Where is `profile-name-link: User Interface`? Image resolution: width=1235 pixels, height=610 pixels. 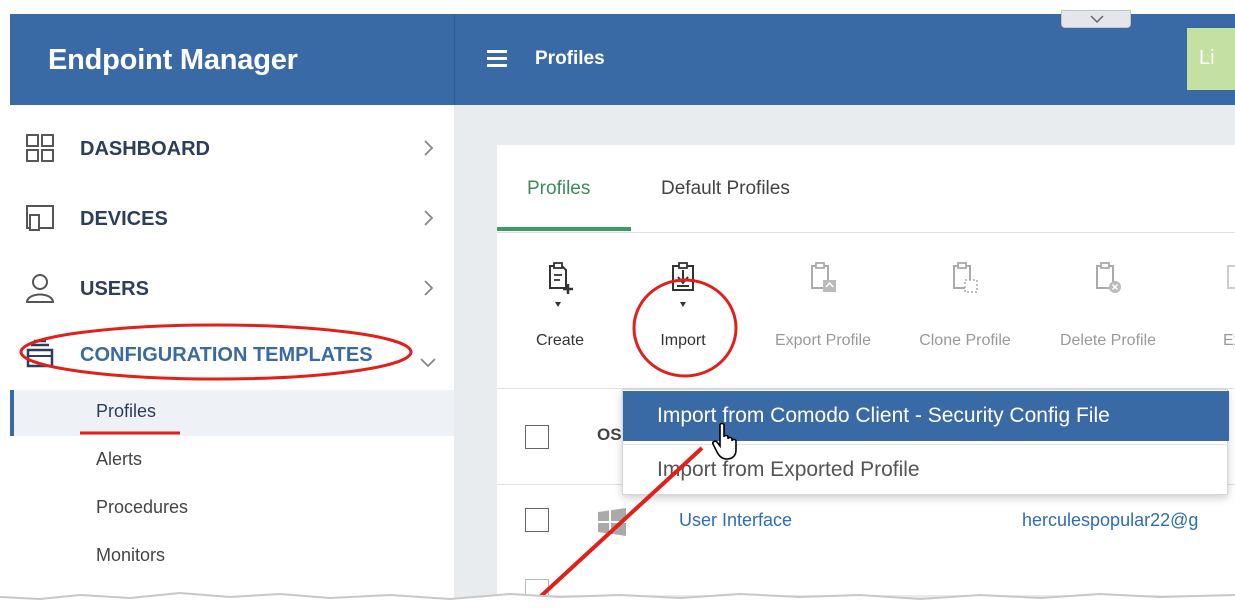
profile-name-link: User Interface is located at coordinates (735, 520).